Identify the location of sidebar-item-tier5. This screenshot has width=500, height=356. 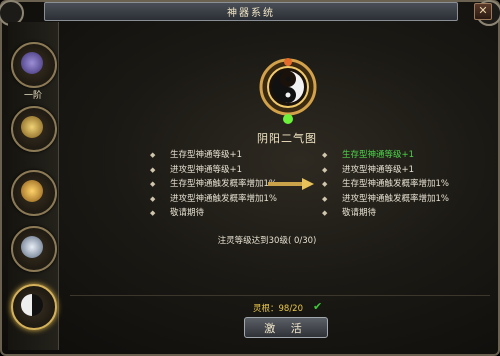
(34, 307).